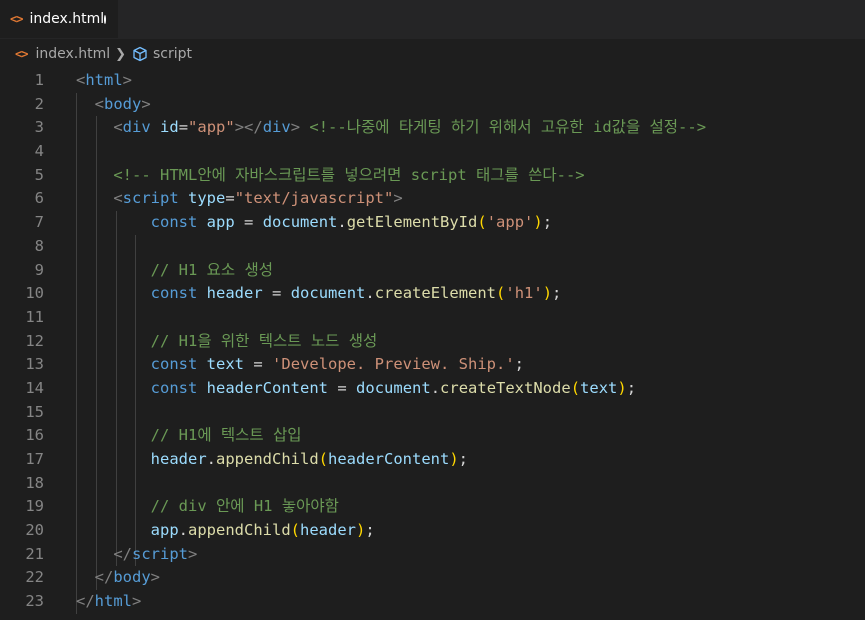 This screenshot has height=620, width=865. What do you see at coordinates (264, 340) in the screenshot?
I see `code-comment: // H1을 위한 텍스트 노드 생성` at bounding box center [264, 340].